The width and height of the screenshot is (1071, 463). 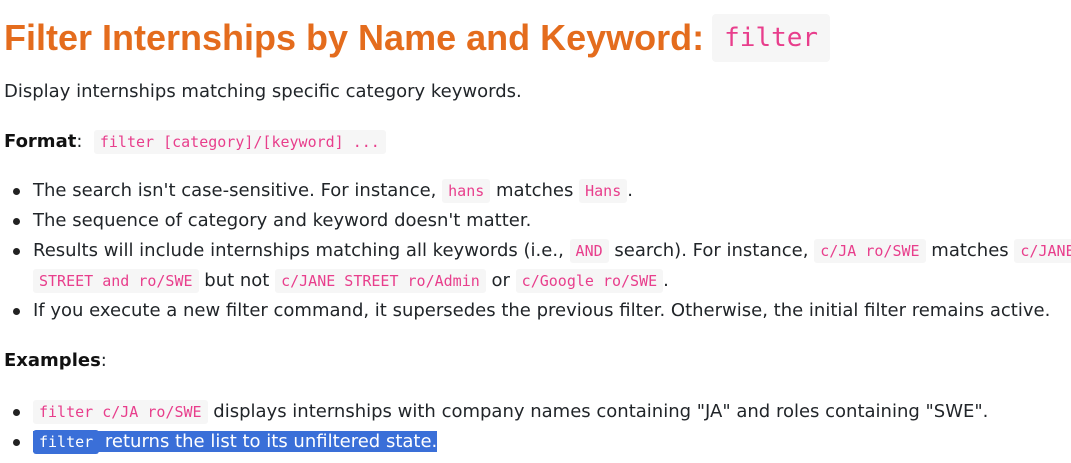 What do you see at coordinates (116, 281) in the screenshot?
I see `code-jane-part2: STREET and ro/SWE` at bounding box center [116, 281].